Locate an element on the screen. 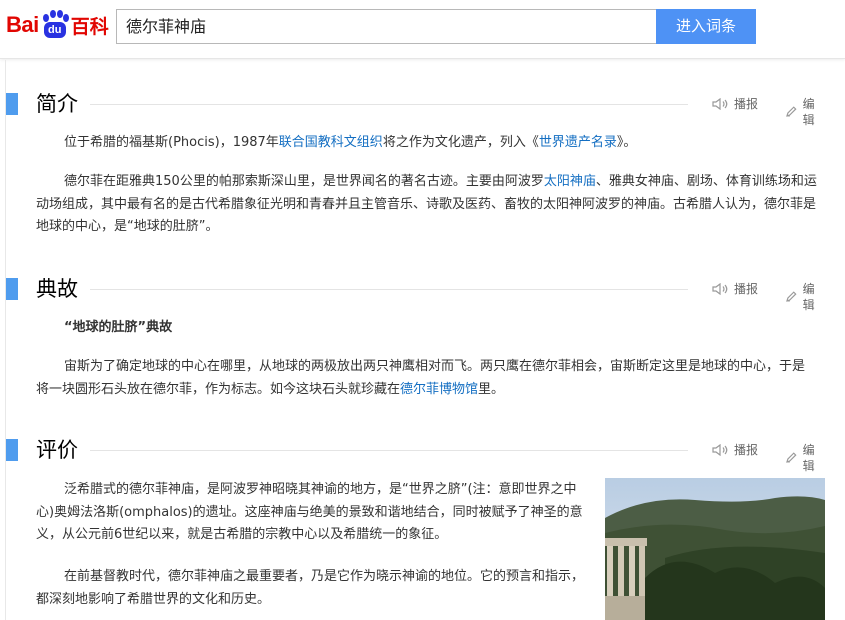  text-span: 里。 is located at coordinates (491, 389).